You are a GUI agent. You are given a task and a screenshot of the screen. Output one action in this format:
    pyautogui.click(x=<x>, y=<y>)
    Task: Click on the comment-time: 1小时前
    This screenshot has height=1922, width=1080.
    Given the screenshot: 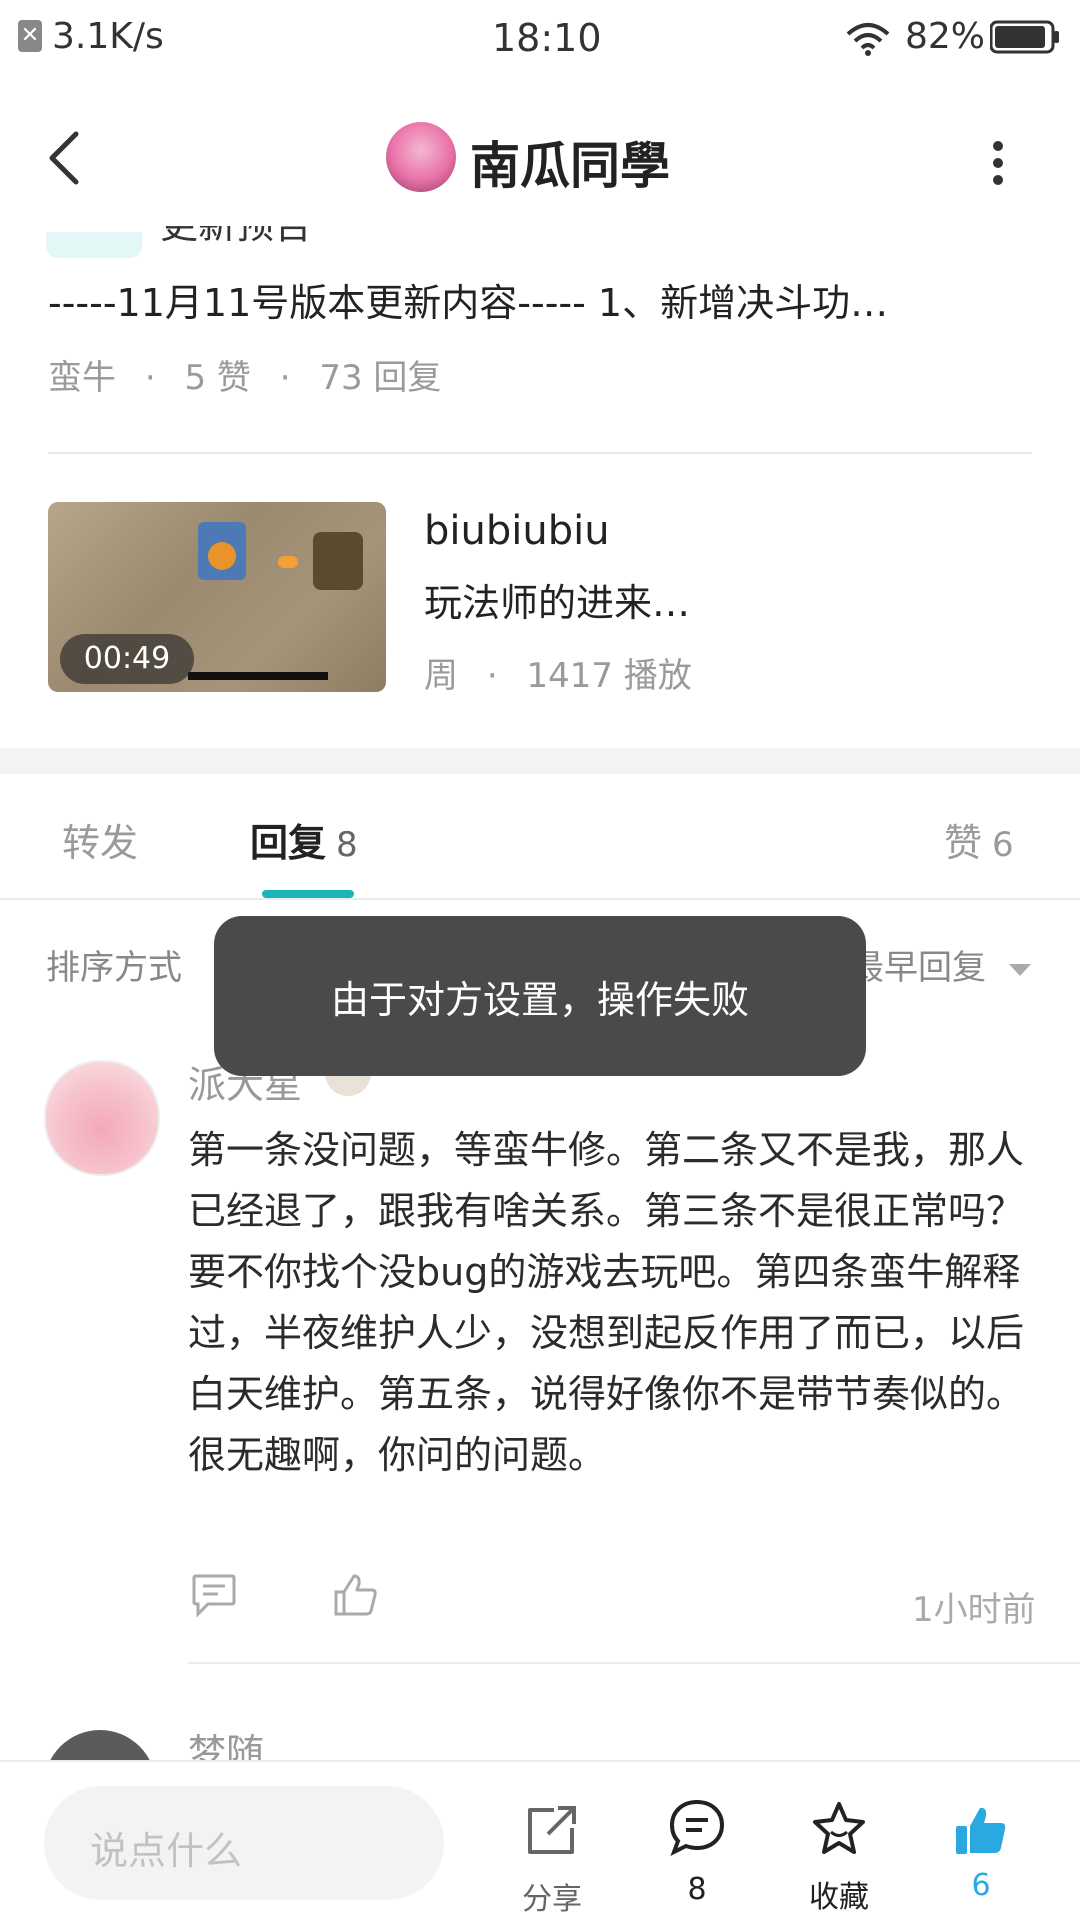 What is the action you would take?
    pyautogui.click(x=974, y=1610)
    